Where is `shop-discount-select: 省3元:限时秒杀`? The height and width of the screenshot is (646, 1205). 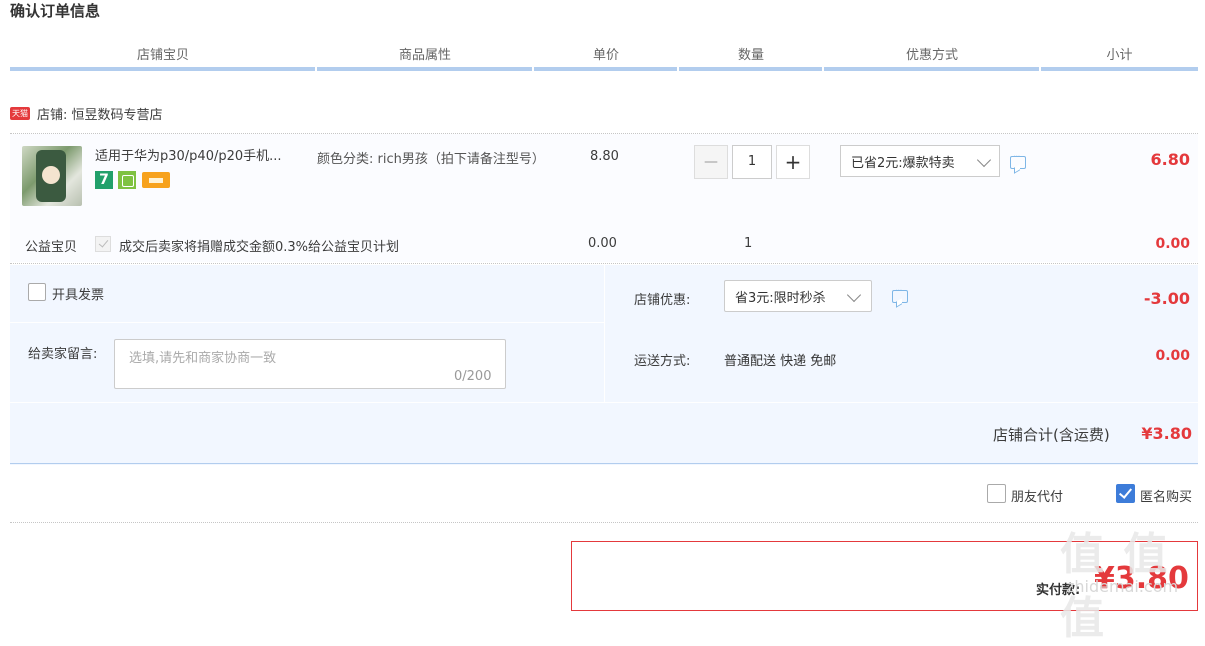
shop-discount-select: 省3元:限时秒杀 is located at coordinates (798, 296).